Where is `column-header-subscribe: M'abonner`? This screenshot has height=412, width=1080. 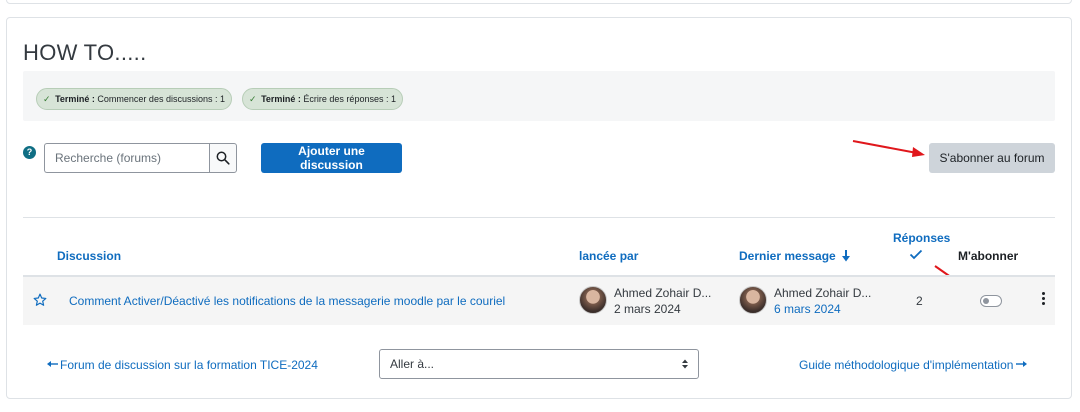
column-header-subscribe: M'abonner is located at coordinates (988, 256).